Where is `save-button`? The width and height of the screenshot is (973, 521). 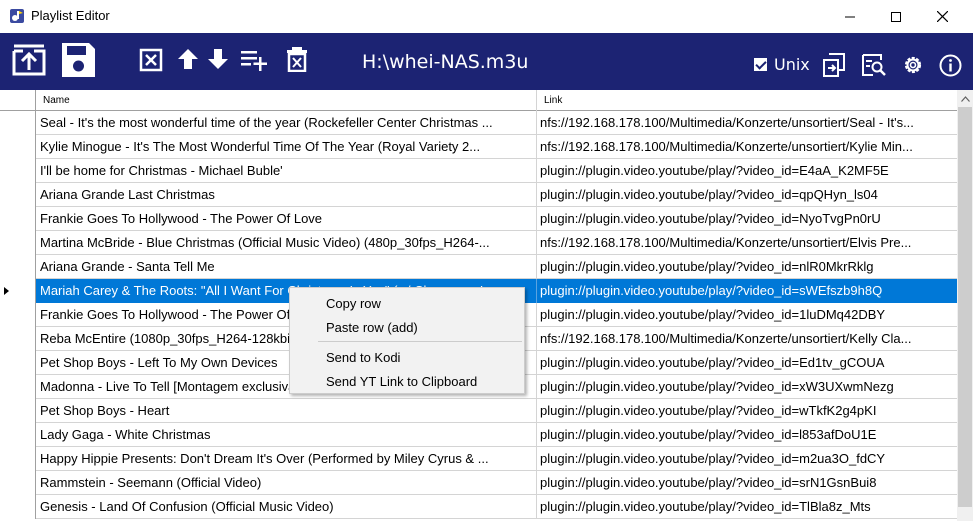 save-button is located at coordinates (78, 60).